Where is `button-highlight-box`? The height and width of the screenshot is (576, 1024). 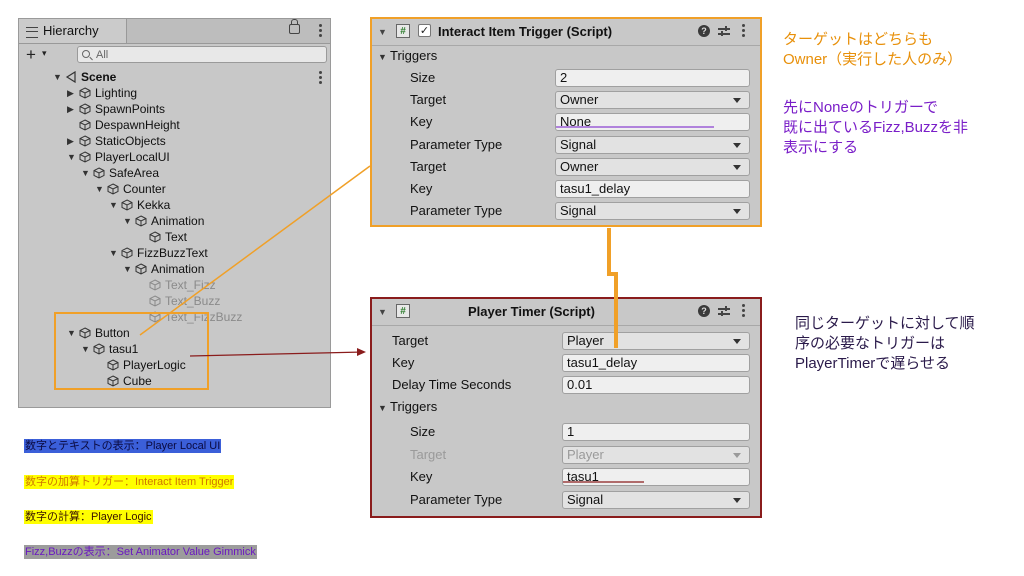 button-highlight-box is located at coordinates (131, 351).